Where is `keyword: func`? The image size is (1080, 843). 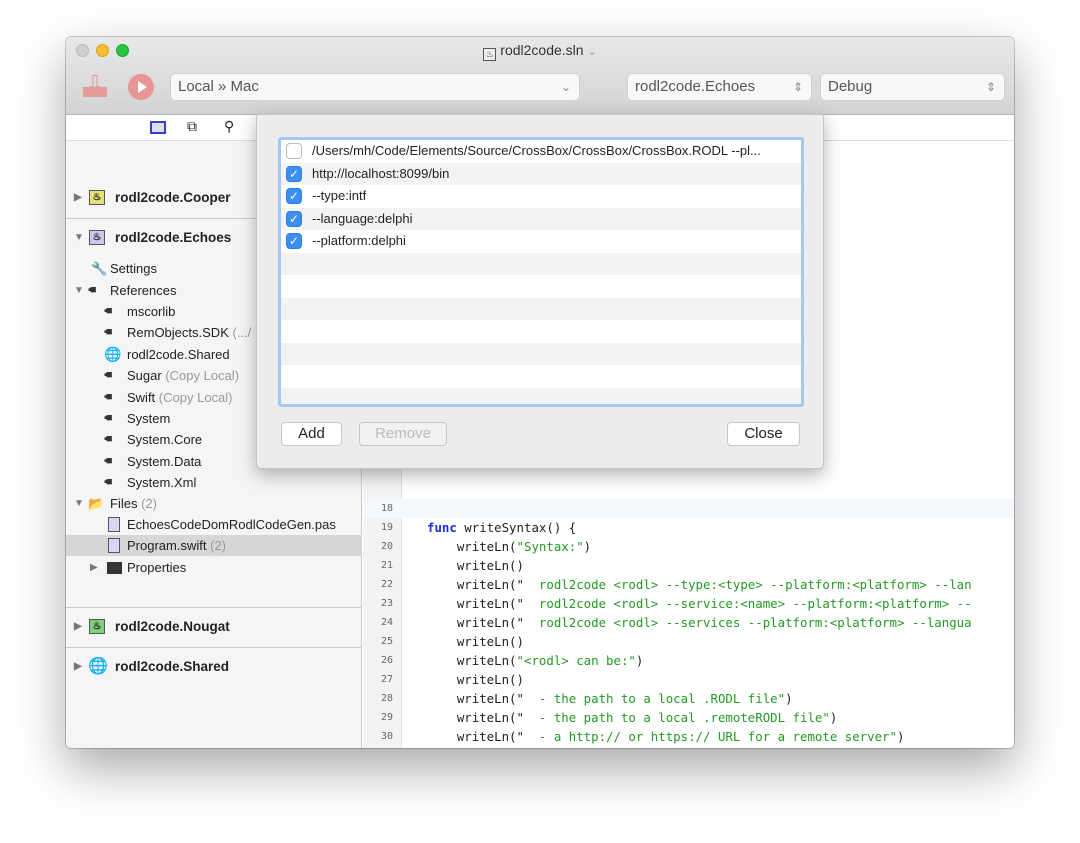
keyword: func is located at coordinates (442, 527).